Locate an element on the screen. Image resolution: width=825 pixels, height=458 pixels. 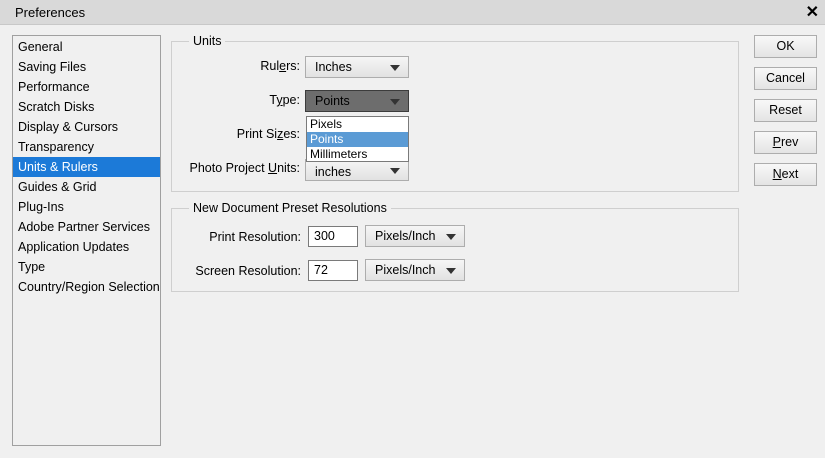
sidebar-item-transparency: Transparency is located at coordinates (86, 147).